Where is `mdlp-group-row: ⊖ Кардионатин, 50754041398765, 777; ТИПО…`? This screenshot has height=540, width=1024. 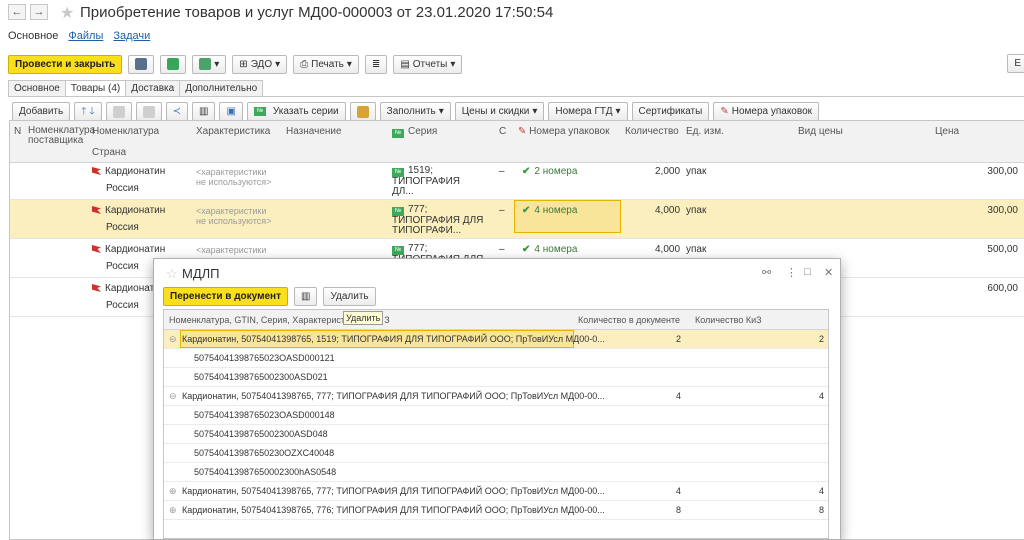 mdlp-group-row: ⊖ Кардионатин, 50754041398765, 777; ТИПО… is located at coordinates (496, 396).